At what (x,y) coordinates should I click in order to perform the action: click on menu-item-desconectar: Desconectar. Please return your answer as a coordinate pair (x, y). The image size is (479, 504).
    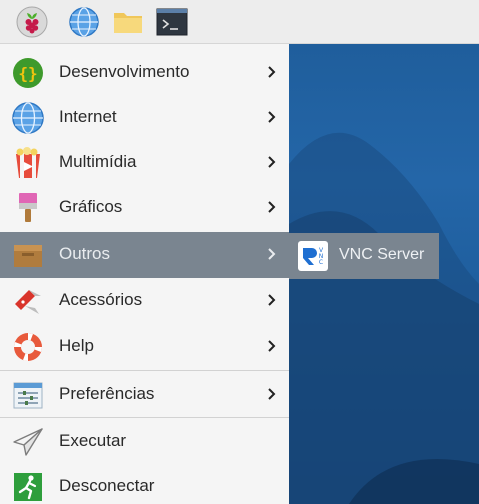
    Looking at the image, I should click on (144, 484).